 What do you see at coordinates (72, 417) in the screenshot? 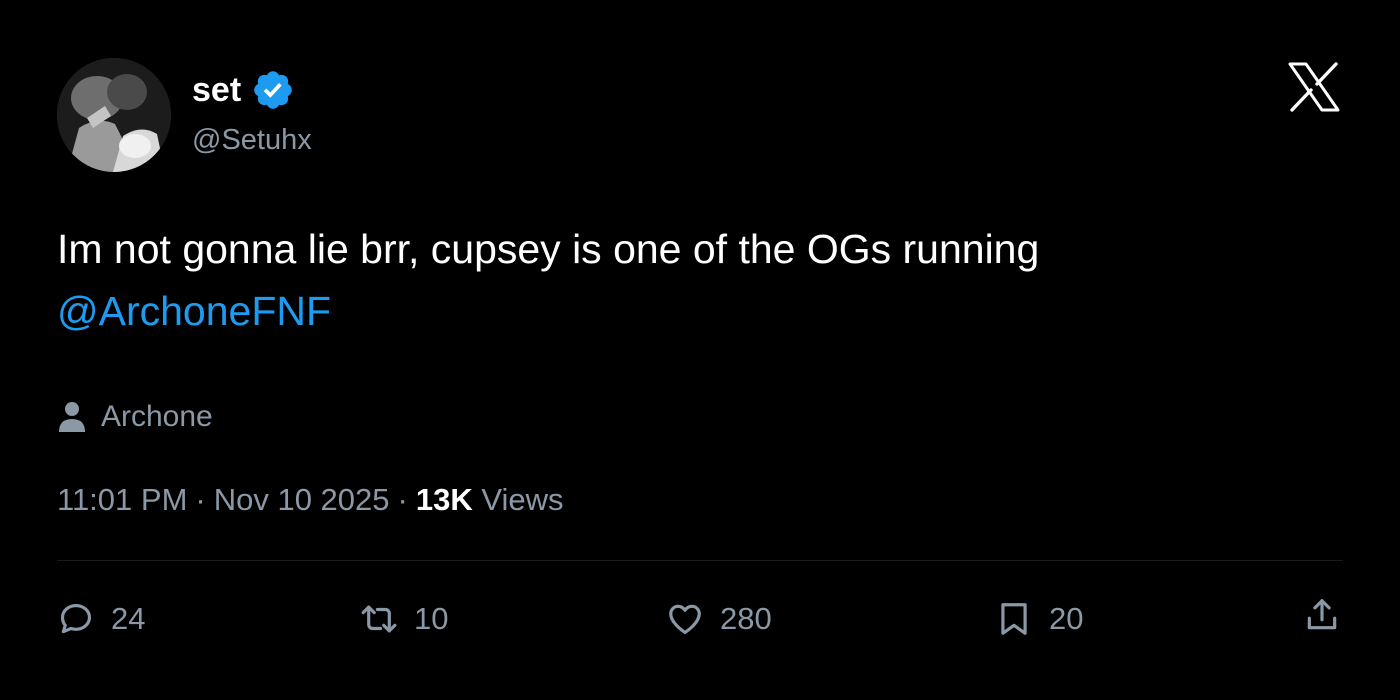
I see `person-icon` at bounding box center [72, 417].